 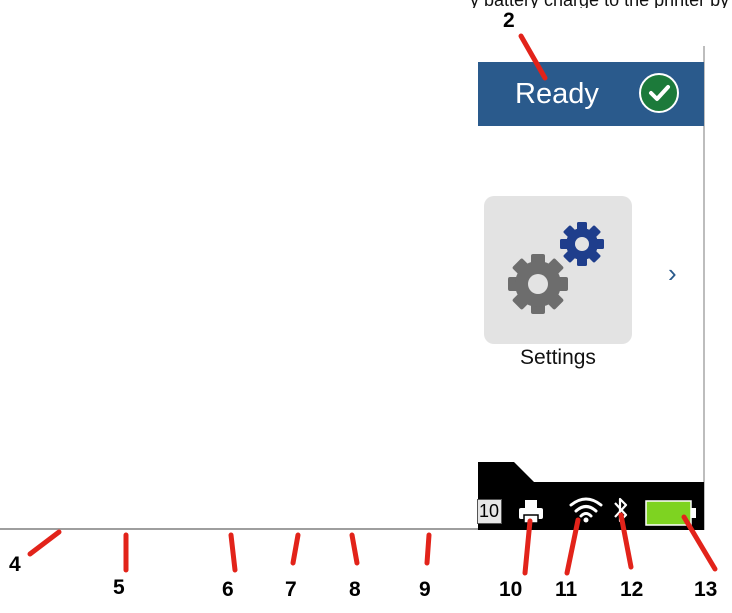 I want to click on callout-13: 13, so click(x=706, y=589).